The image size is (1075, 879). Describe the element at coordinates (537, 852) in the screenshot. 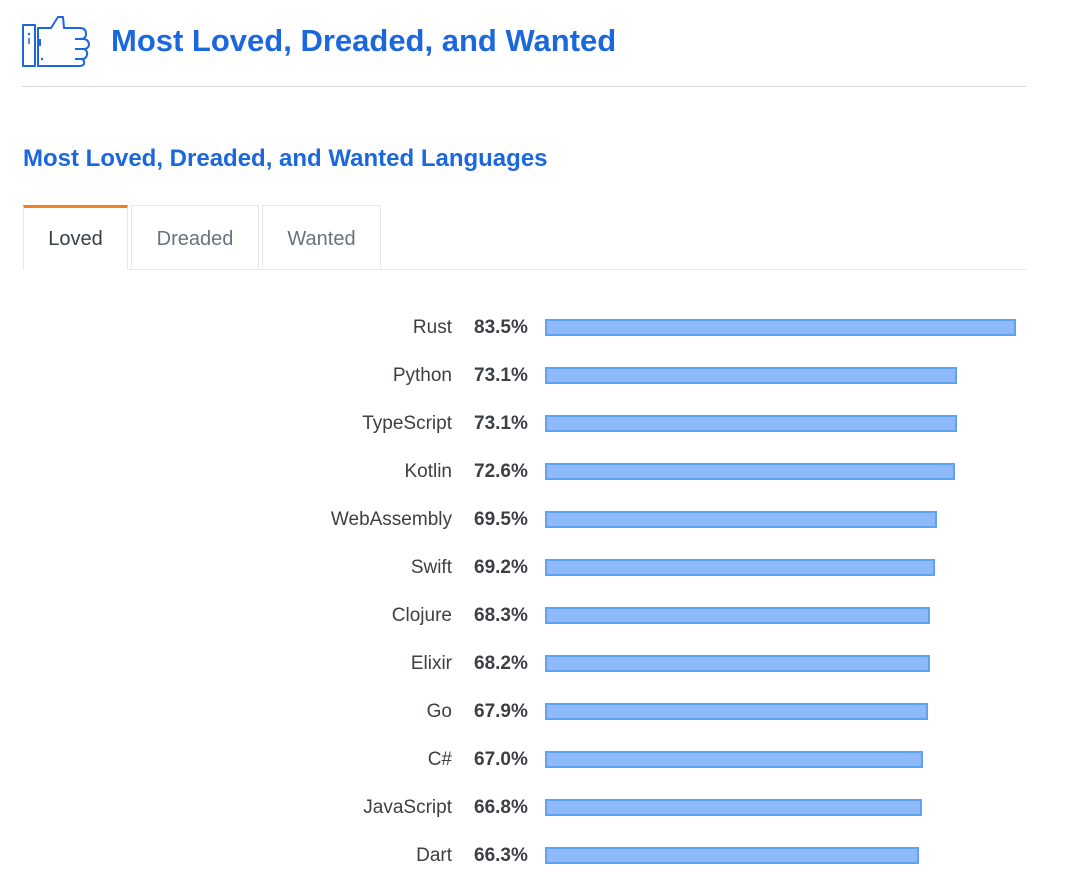

I see `chart-row: Dart 66.3%` at that location.